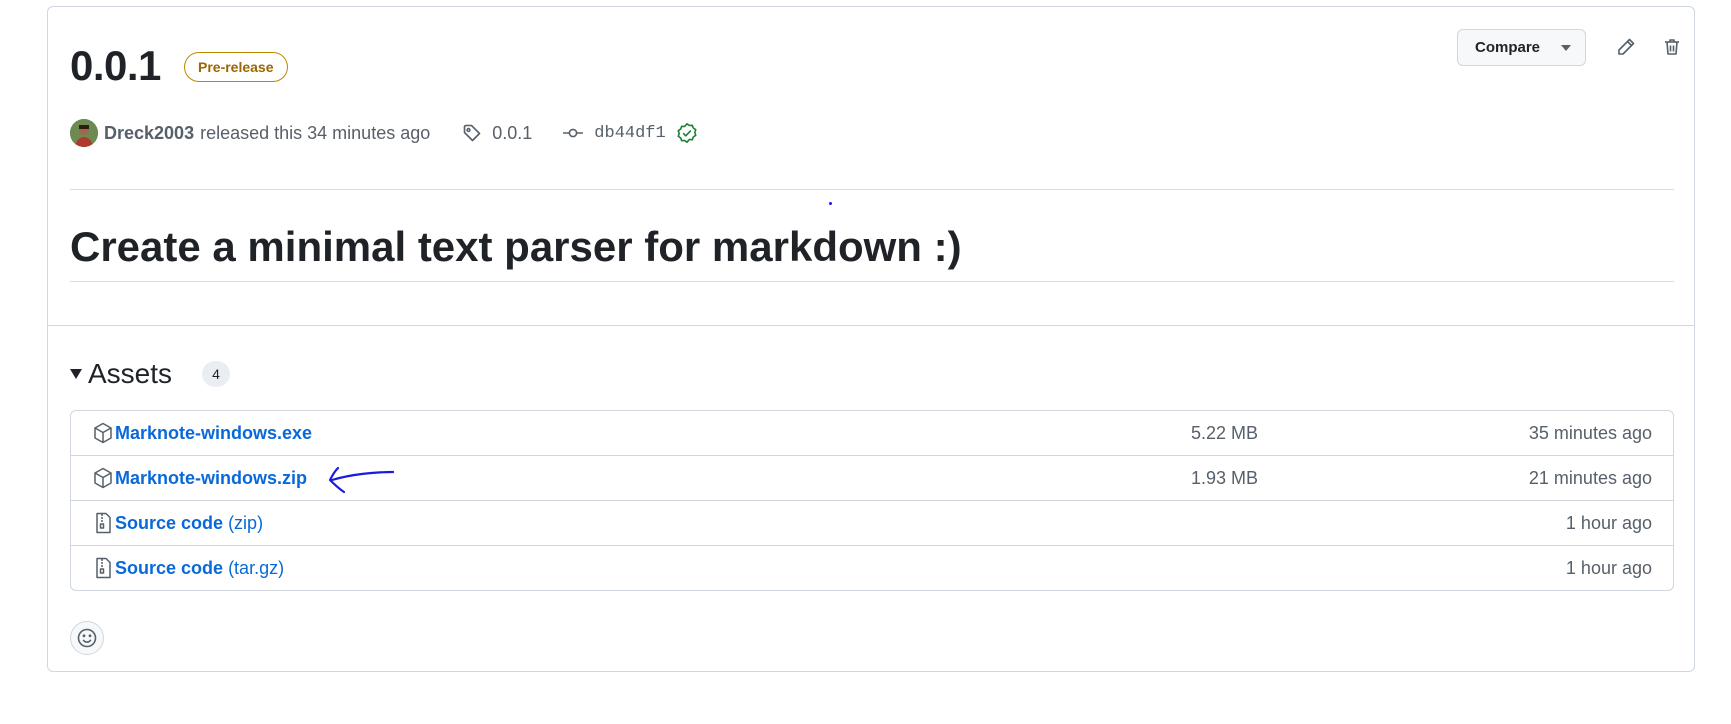 This screenshot has height=724, width=1731. Describe the element at coordinates (830, 203) in the screenshot. I see `annotation-dot` at that location.